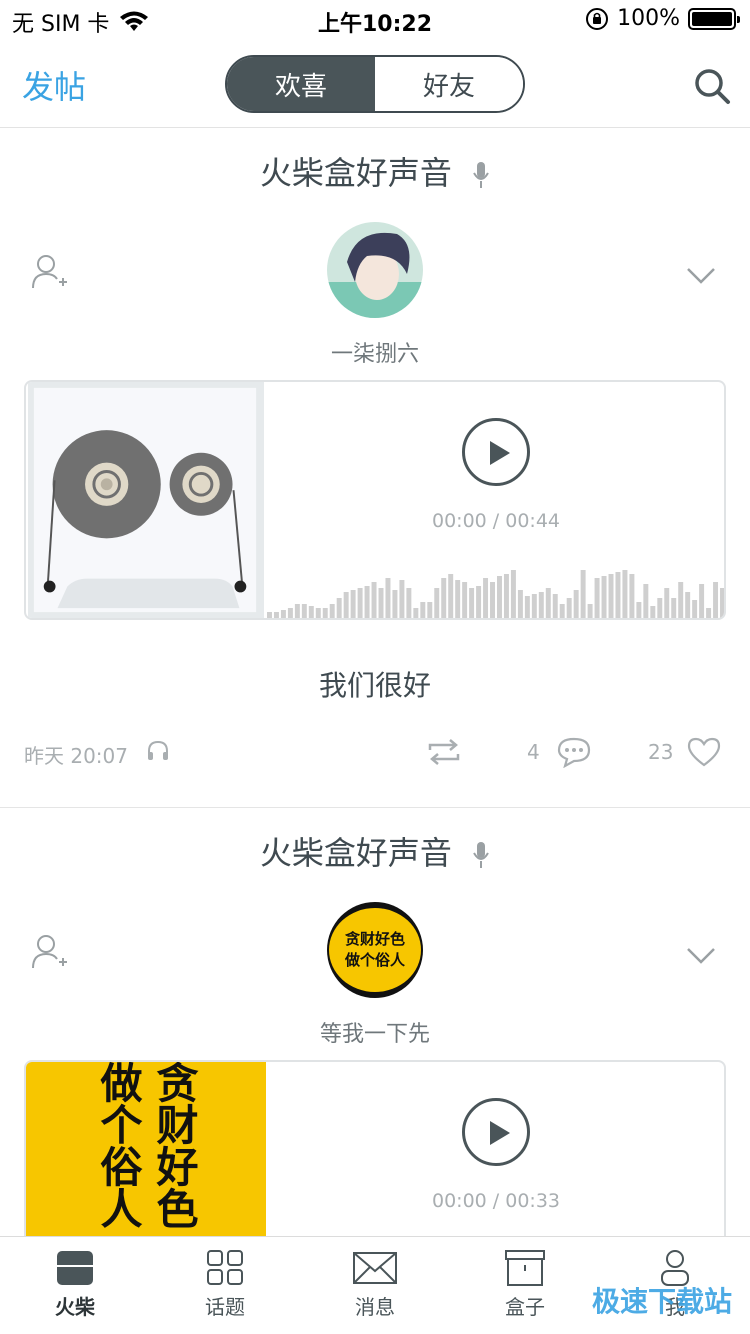 This screenshot has height=1334, width=750. What do you see at coordinates (449, 84) in the screenshot?
I see `tab-friends: 好友` at bounding box center [449, 84].